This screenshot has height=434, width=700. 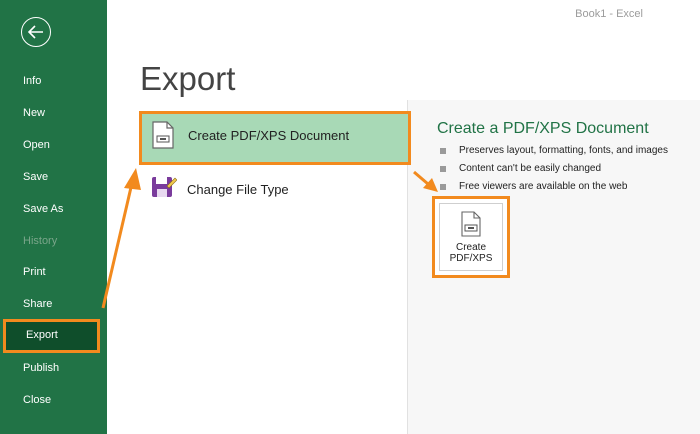 What do you see at coordinates (533, 186) in the screenshot?
I see `bullet-item: Free viewers are available on the web` at bounding box center [533, 186].